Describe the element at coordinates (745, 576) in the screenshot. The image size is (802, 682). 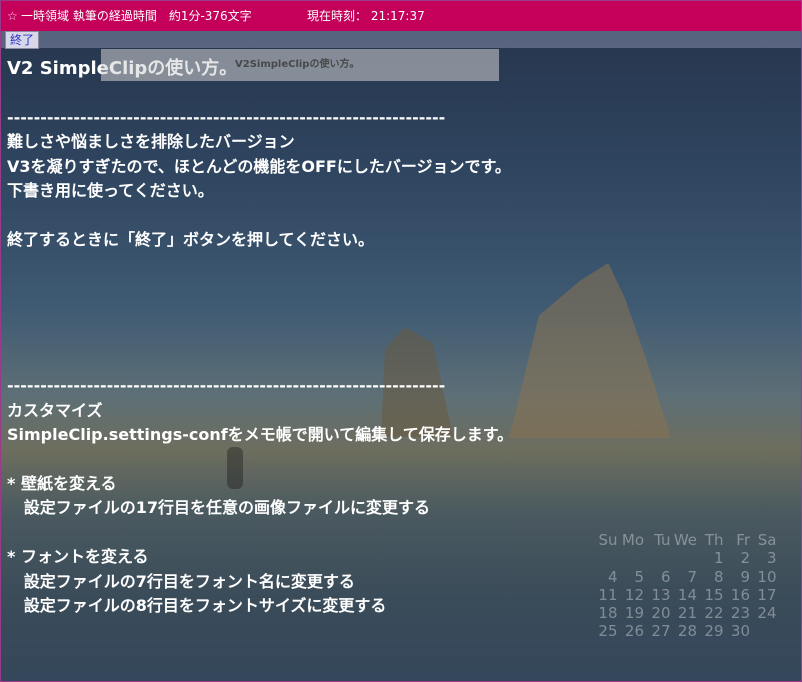
I see `calendar-day: 9` at that location.